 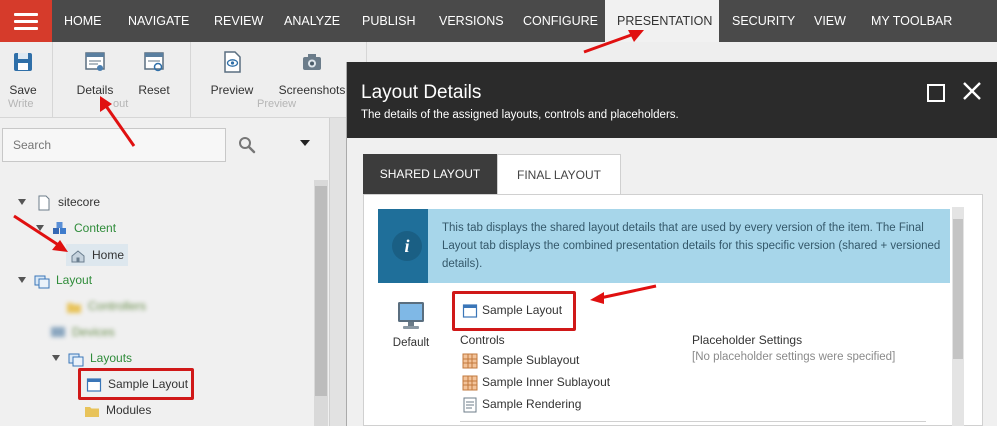 I want to click on search-options-dropdown-icon, so click(x=305, y=143).